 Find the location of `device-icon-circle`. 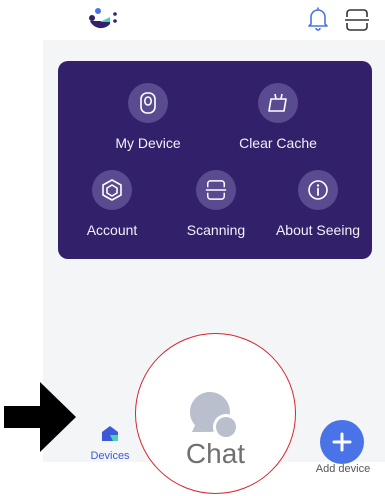

device-icon-circle is located at coordinates (148, 103).